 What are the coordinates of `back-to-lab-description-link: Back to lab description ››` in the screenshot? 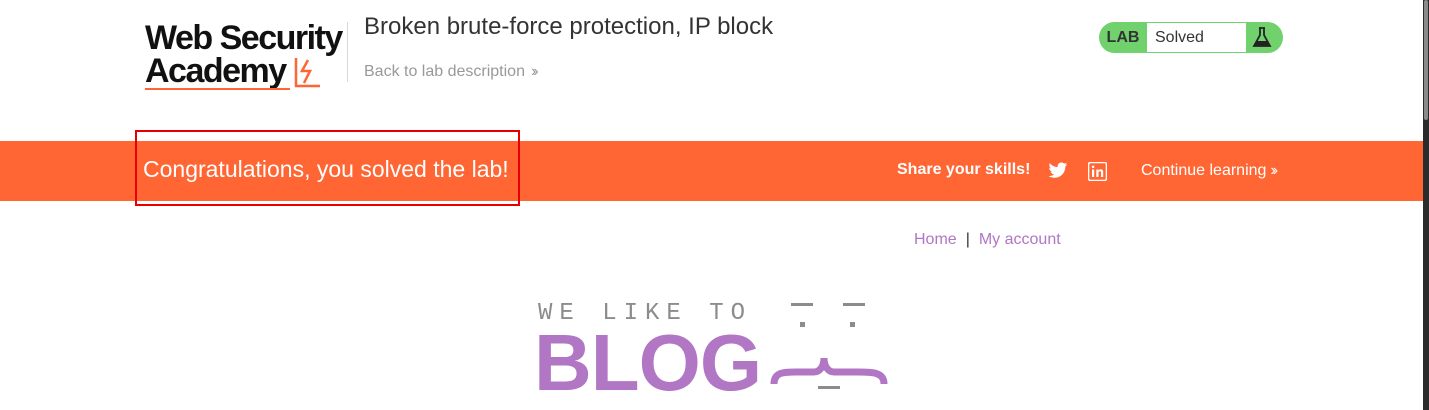 It's located at (451, 72).